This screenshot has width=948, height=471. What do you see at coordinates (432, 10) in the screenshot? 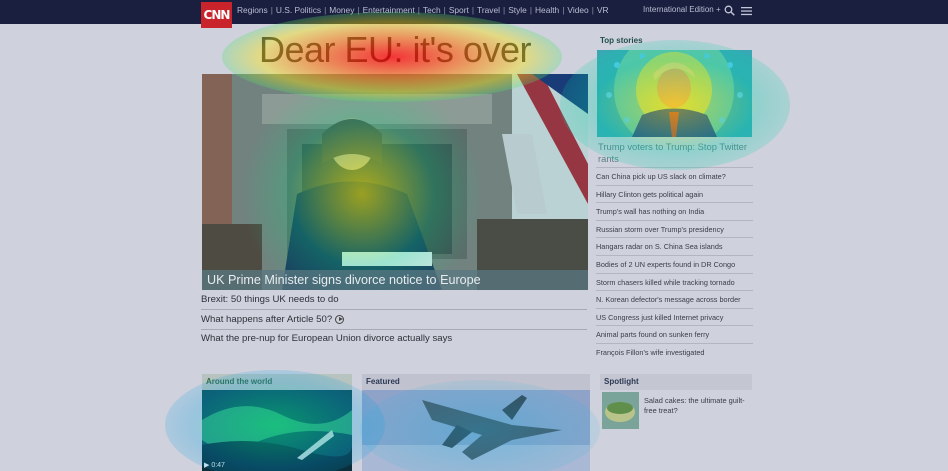
I see `nav-tech: Tech` at bounding box center [432, 10].